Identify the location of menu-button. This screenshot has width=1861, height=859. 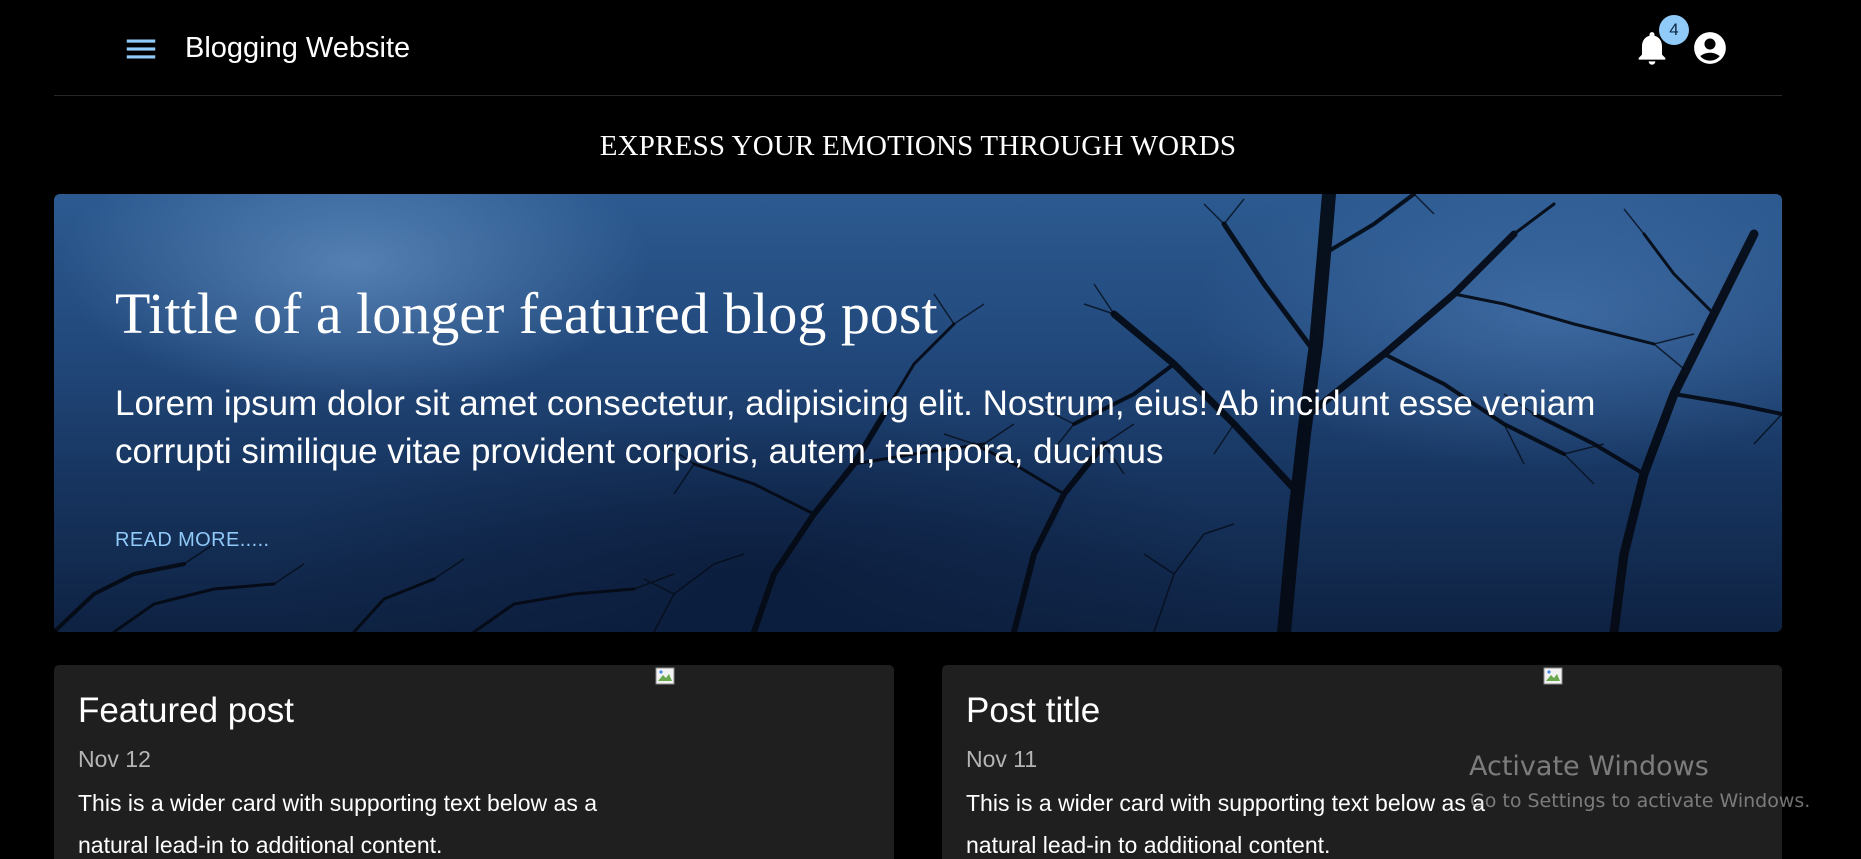
(141, 49).